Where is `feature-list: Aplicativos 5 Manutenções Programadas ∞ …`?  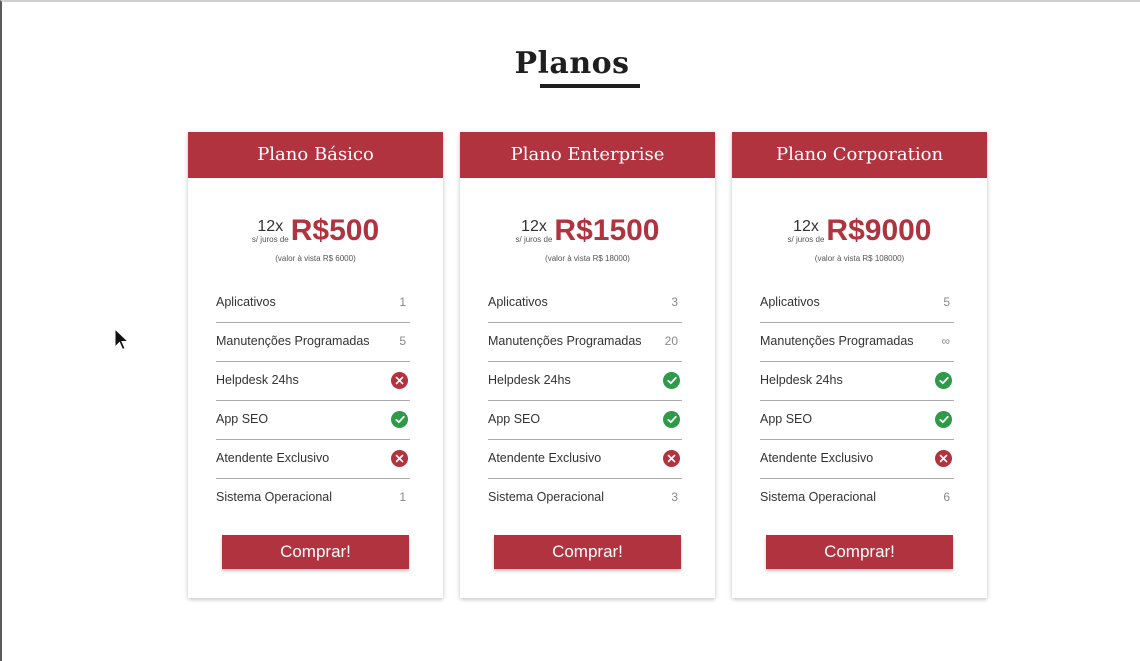
feature-list: Aplicativos 5 Manutenções Programadas ∞ … is located at coordinates (857, 400).